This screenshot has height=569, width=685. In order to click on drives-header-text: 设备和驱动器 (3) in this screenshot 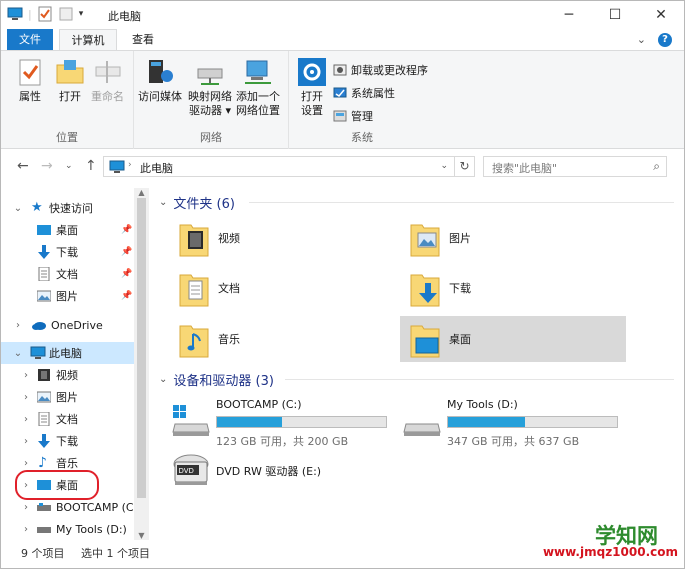, I will do `click(223, 381)`.